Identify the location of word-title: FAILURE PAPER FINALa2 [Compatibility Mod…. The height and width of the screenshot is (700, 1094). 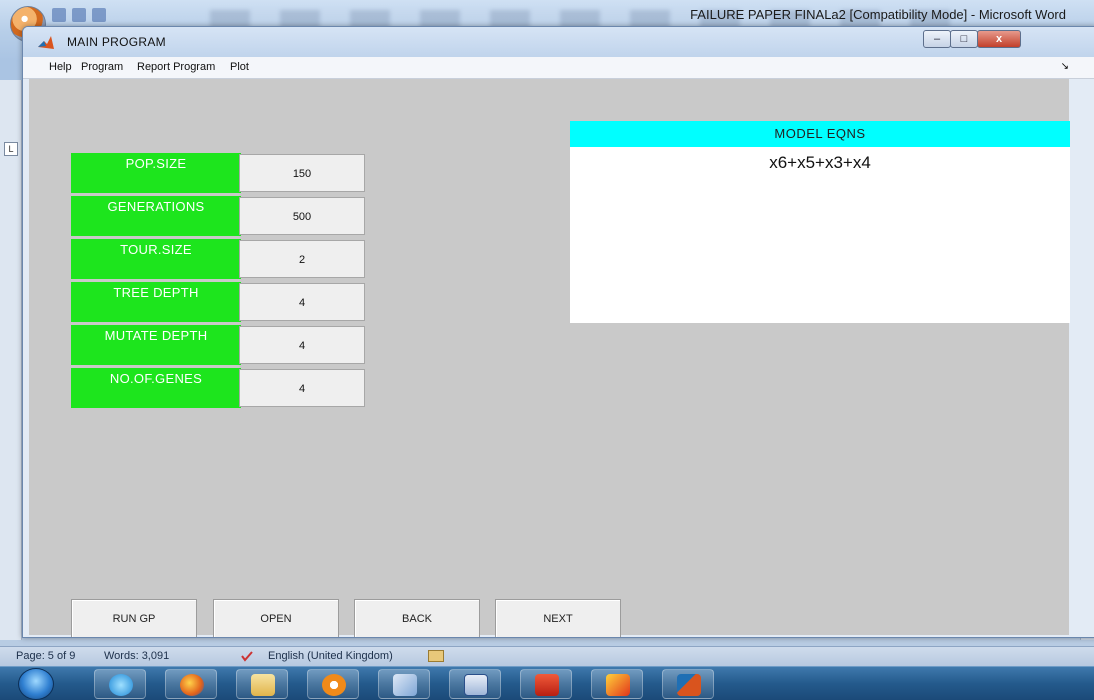
(878, 14).